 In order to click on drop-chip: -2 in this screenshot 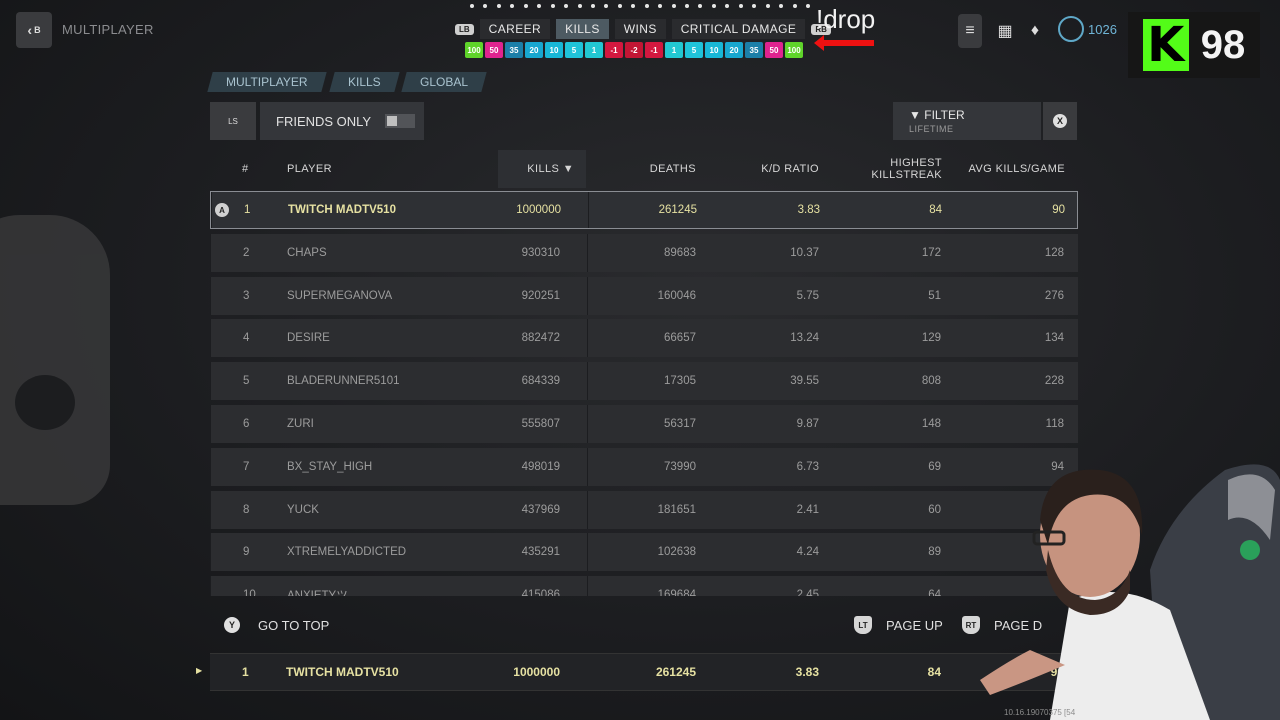, I will do `click(634, 50)`.